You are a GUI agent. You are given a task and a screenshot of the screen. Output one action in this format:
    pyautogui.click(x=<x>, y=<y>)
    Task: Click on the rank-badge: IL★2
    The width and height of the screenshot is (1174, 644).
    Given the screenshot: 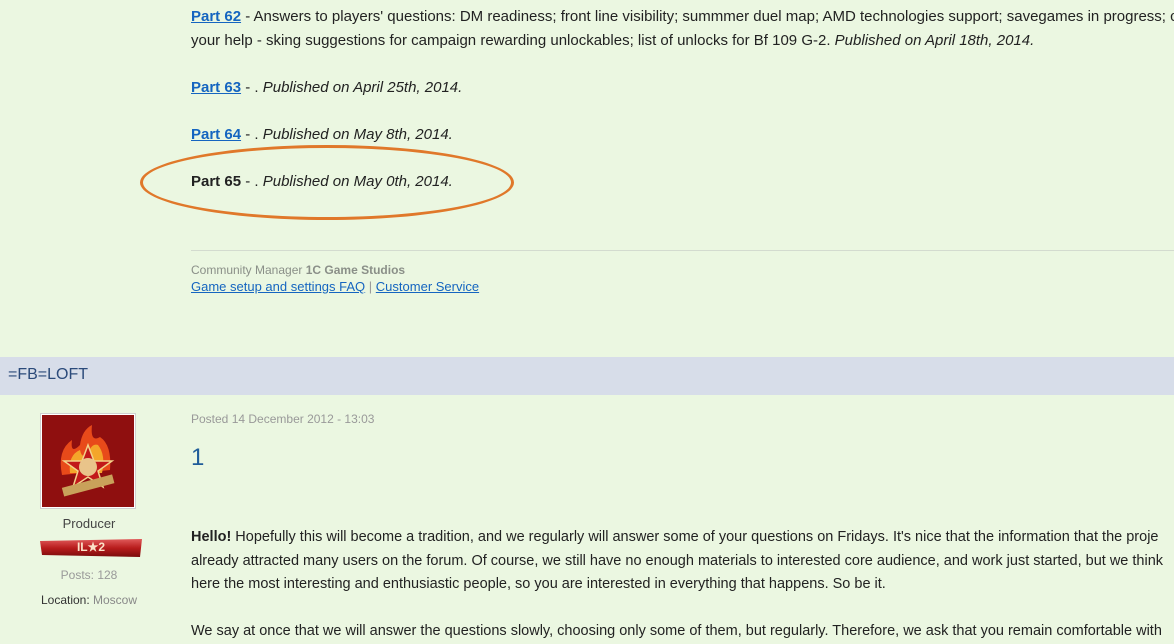 What is the action you would take?
    pyautogui.click(x=91, y=548)
    